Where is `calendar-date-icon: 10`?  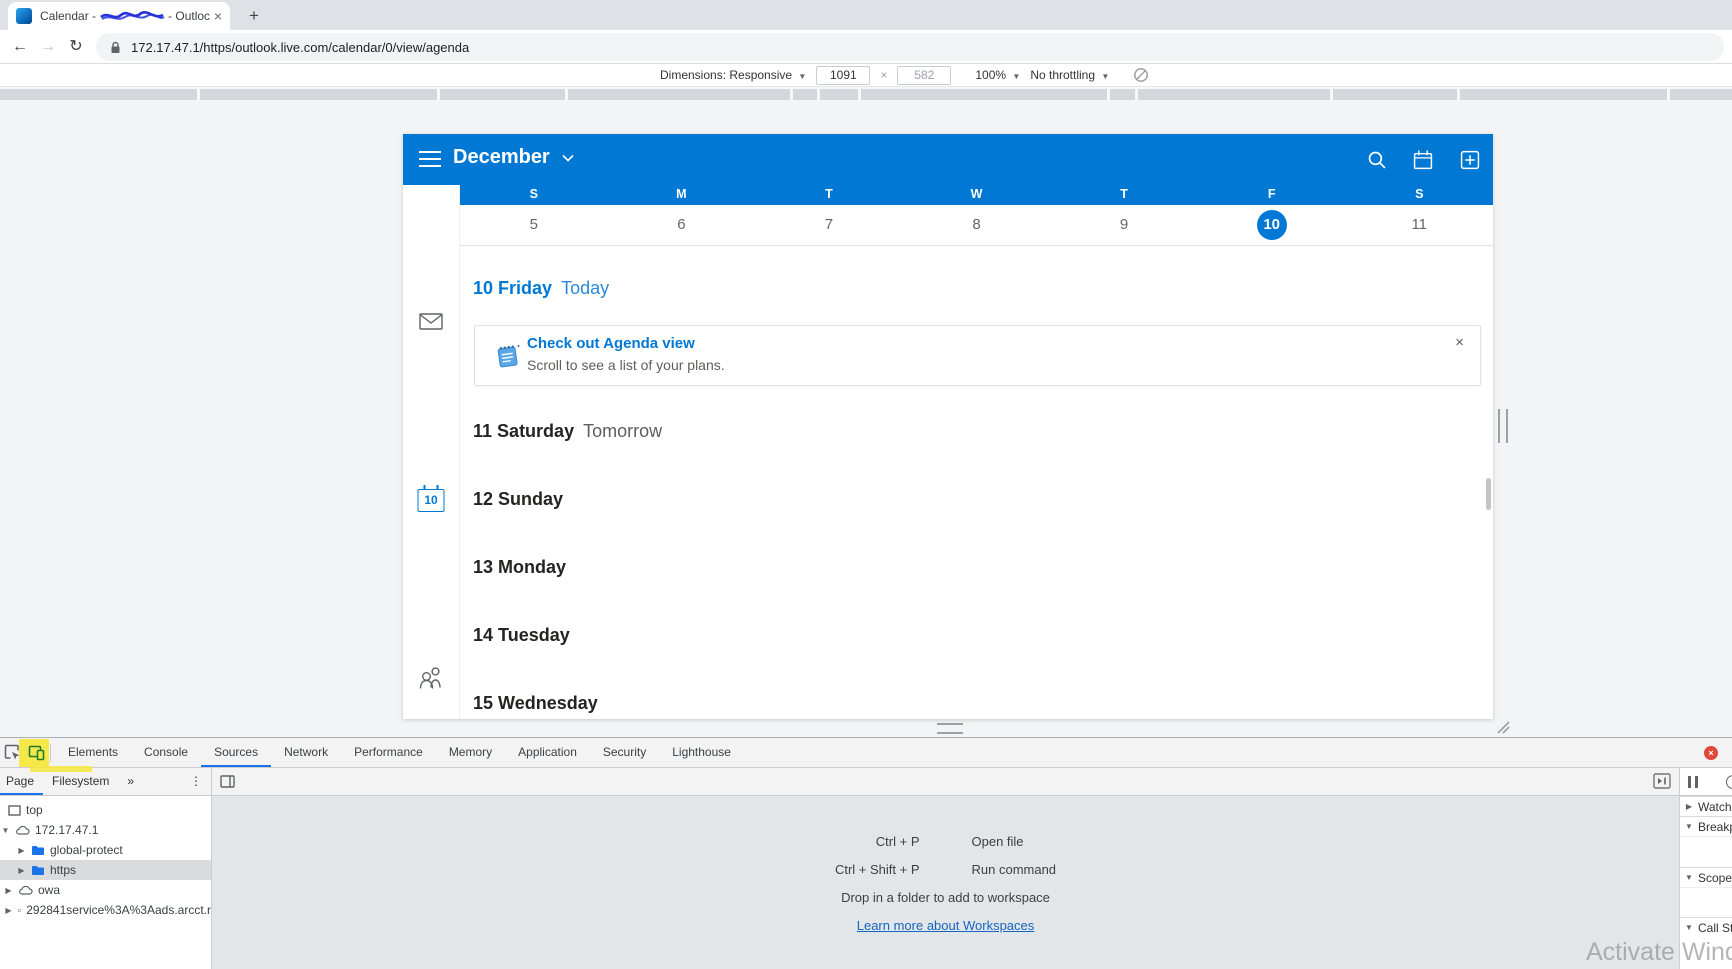
calendar-date-icon: 10 is located at coordinates (431, 498).